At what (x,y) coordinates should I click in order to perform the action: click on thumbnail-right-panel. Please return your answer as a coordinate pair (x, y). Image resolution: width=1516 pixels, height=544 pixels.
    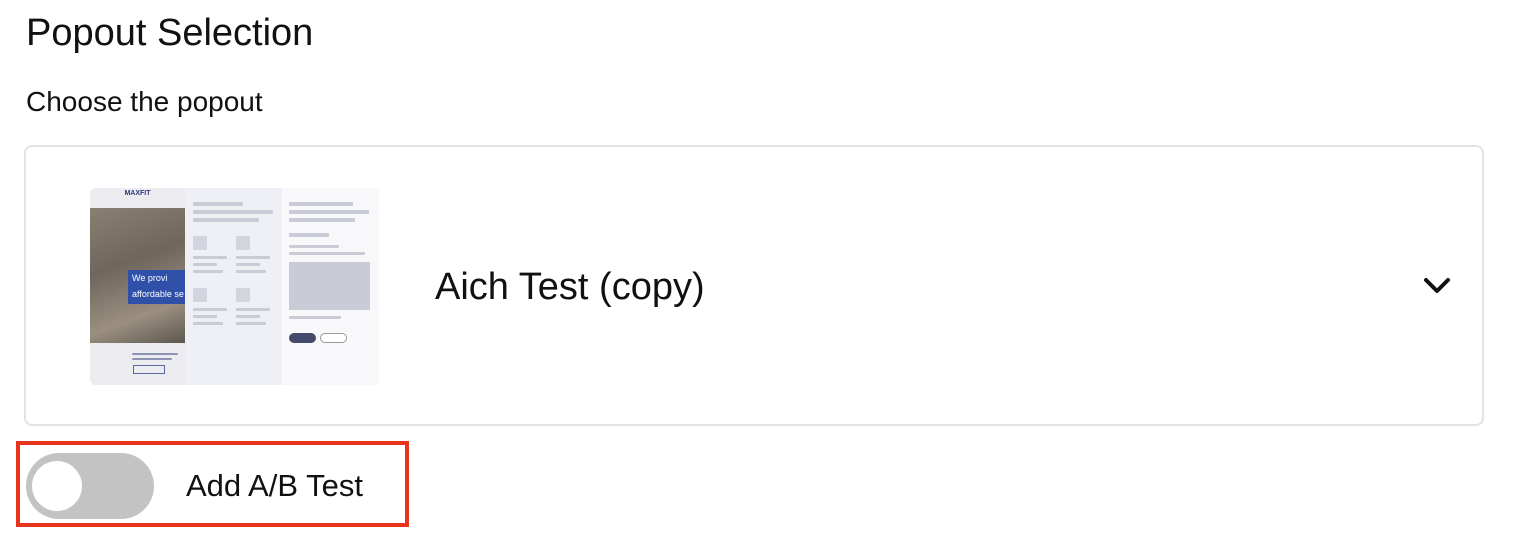
    Looking at the image, I should click on (330, 286).